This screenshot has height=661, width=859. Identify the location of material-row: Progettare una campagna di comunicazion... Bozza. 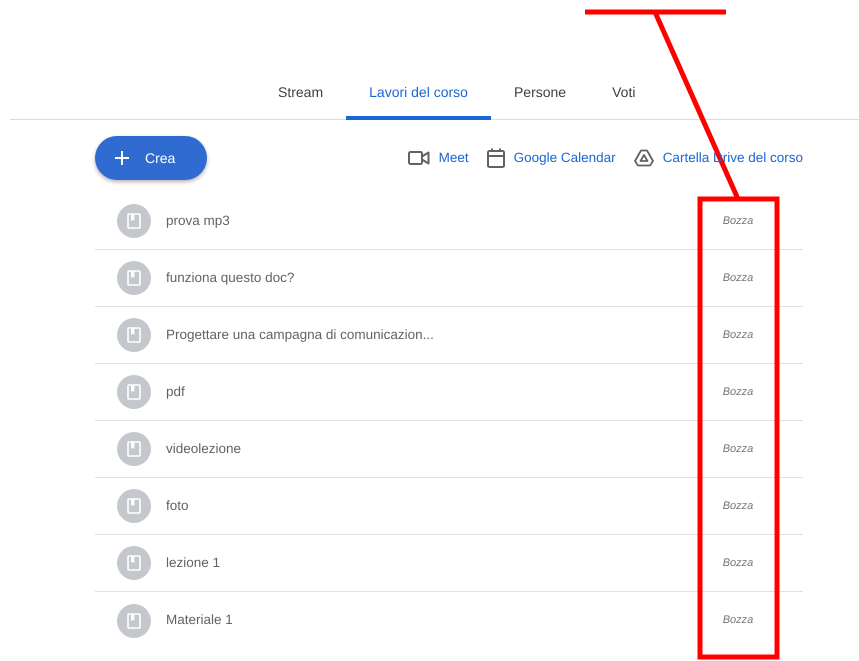
(449, 335).